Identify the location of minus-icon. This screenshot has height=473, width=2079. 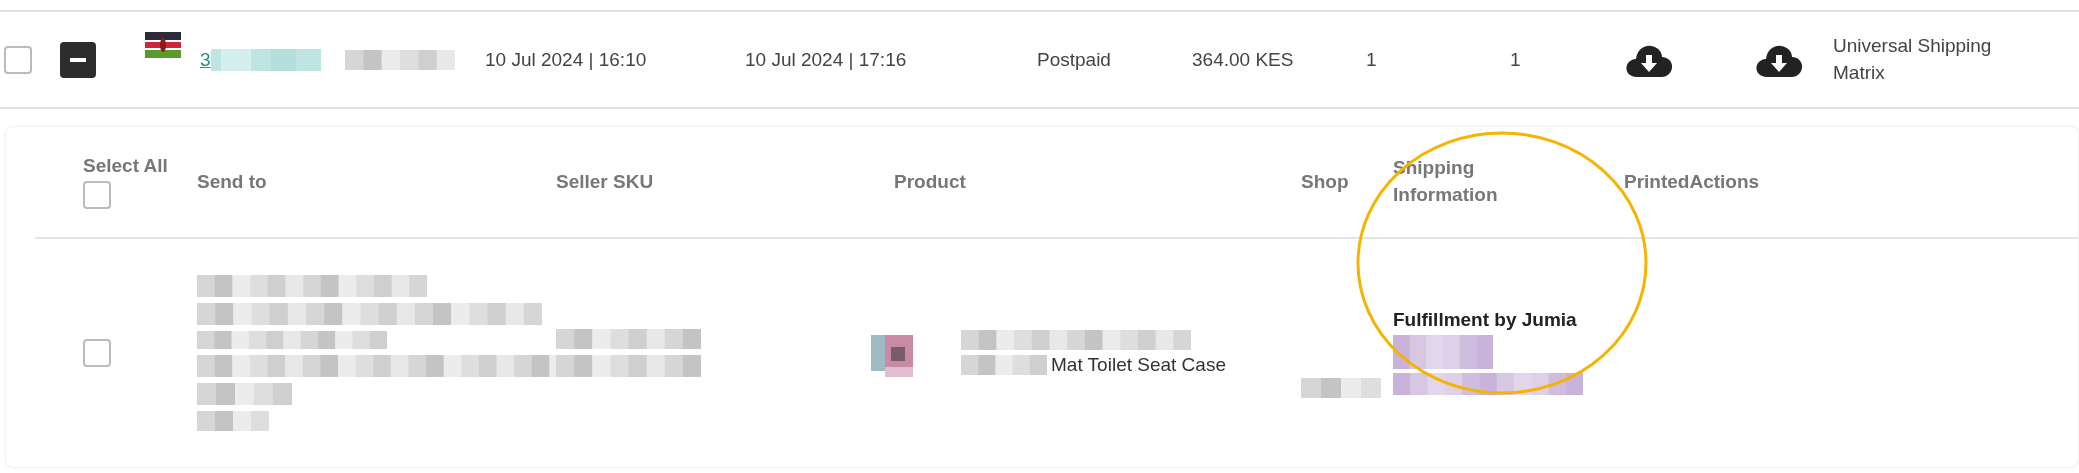
(78, 59).